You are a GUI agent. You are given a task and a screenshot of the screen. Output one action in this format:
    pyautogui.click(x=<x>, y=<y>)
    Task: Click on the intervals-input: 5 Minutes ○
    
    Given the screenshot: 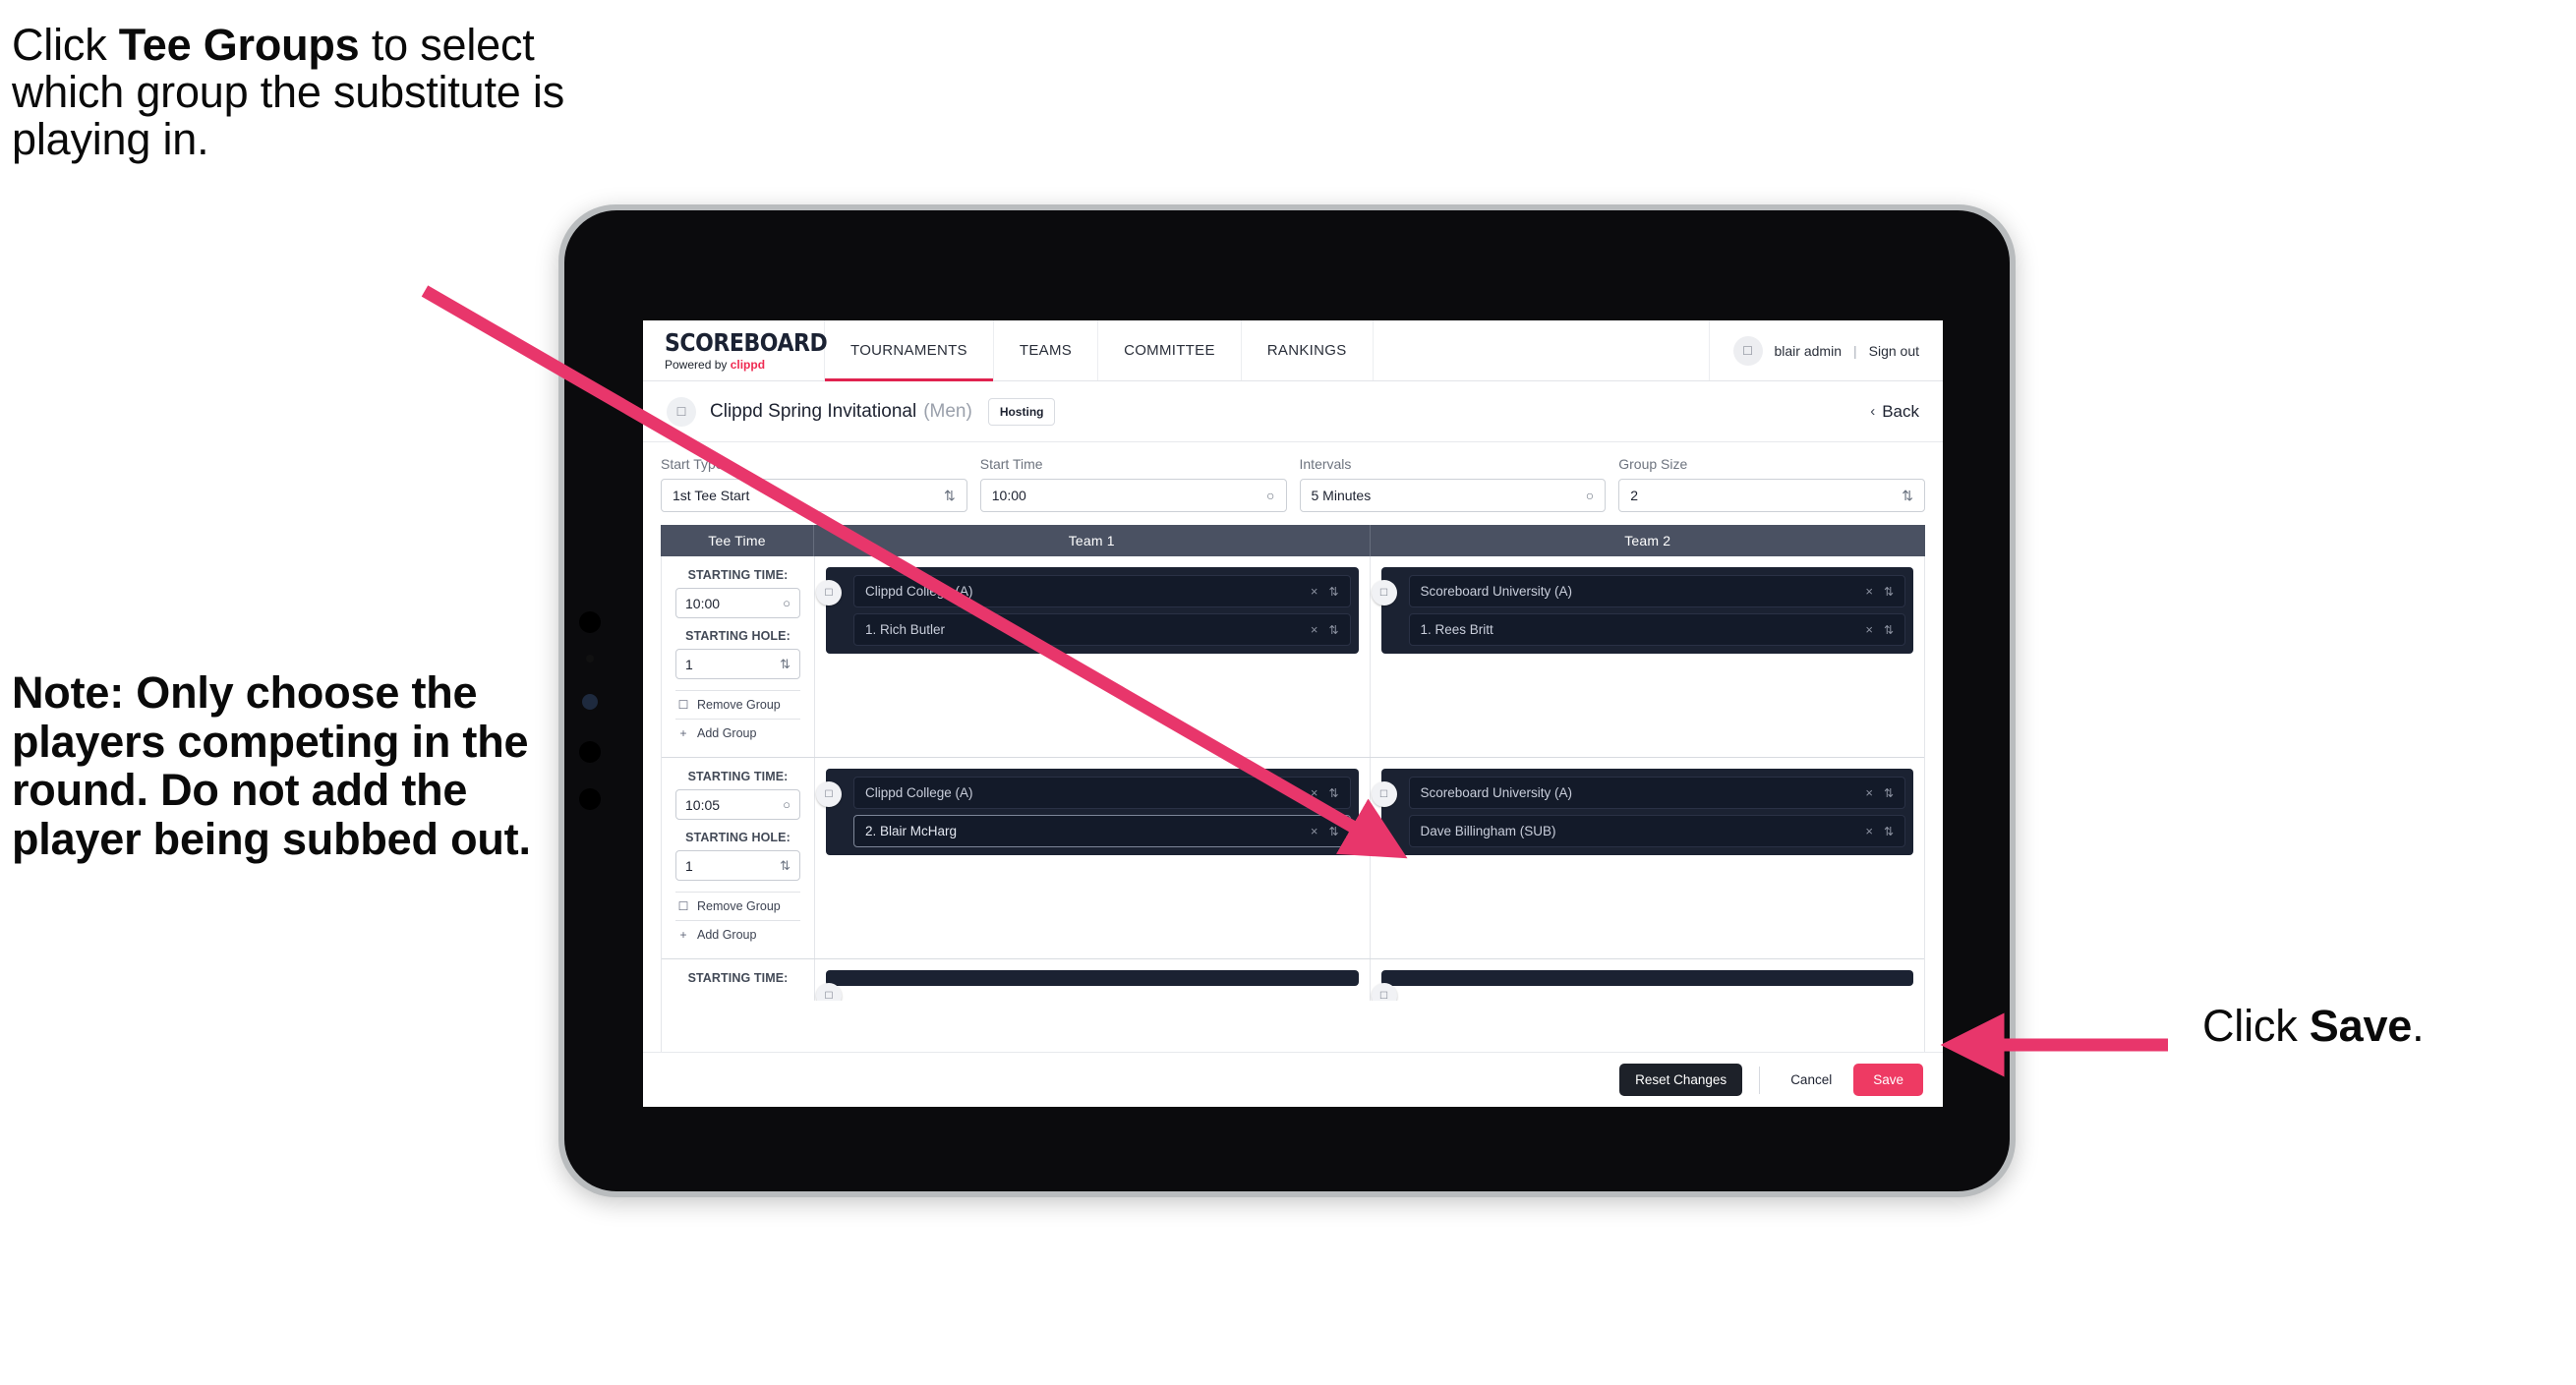 What is the action you would take?
    pyautogui.click(x=1453, y=495)
    